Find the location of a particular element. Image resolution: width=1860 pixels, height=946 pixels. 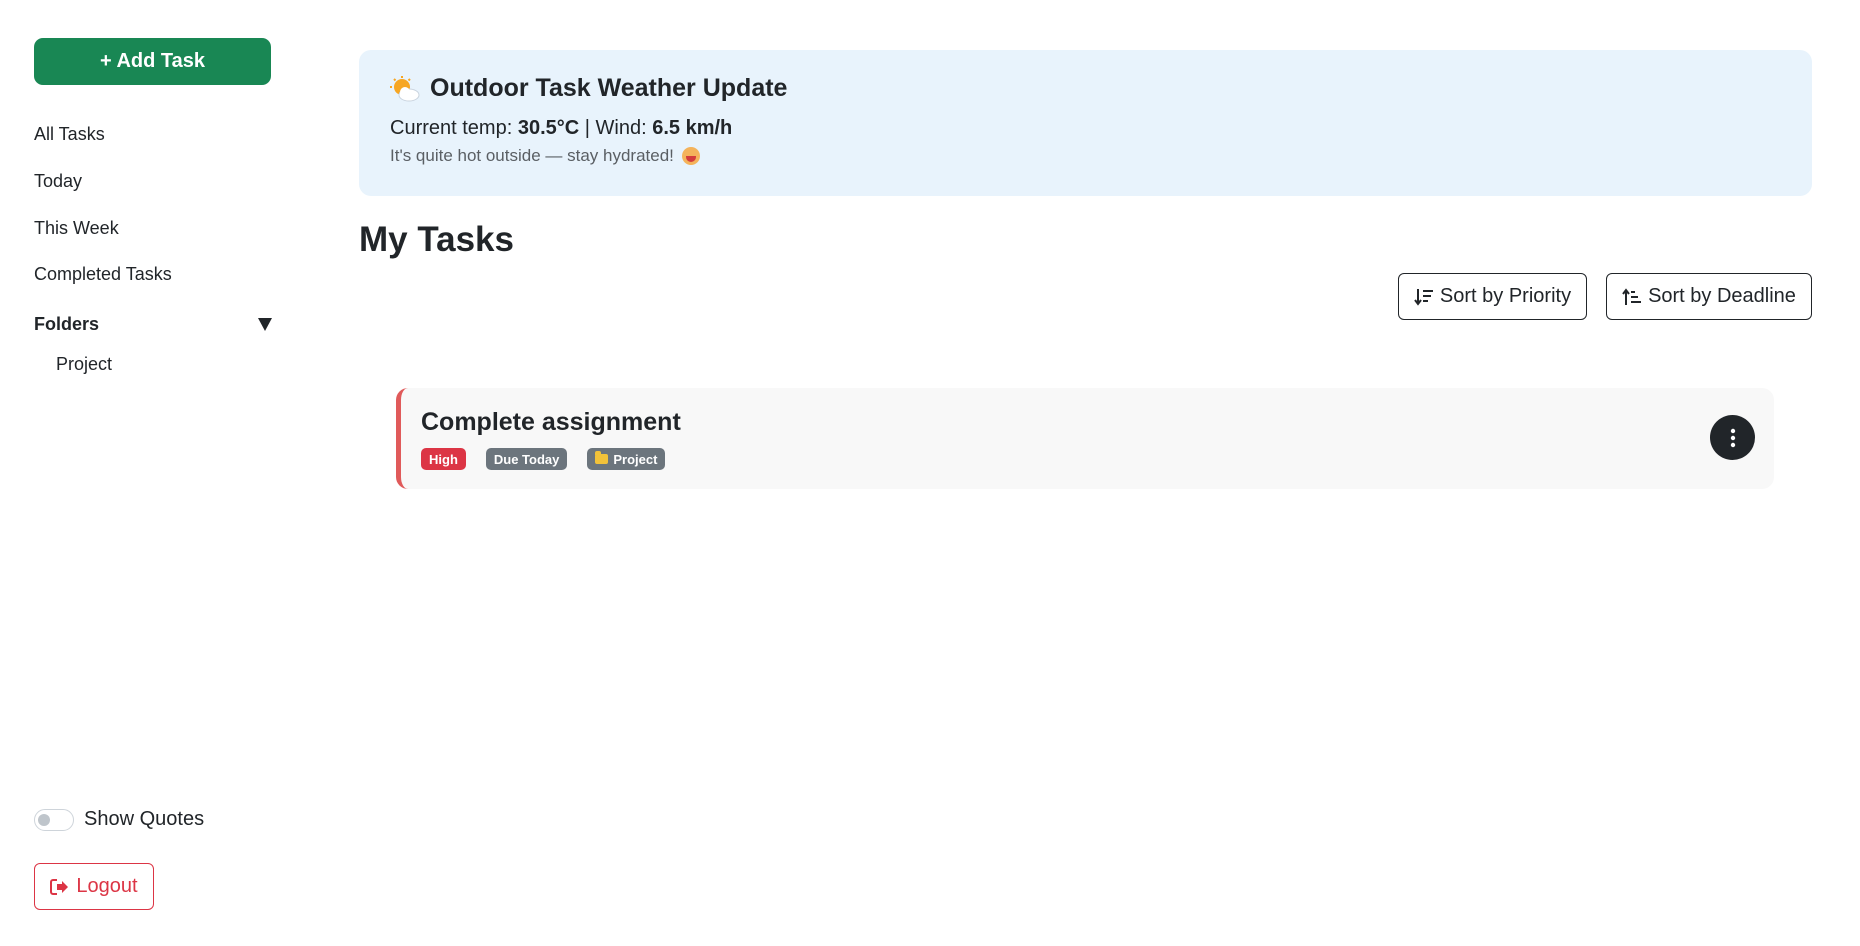

folder-badge: Project is located at coordinates (626, 459).